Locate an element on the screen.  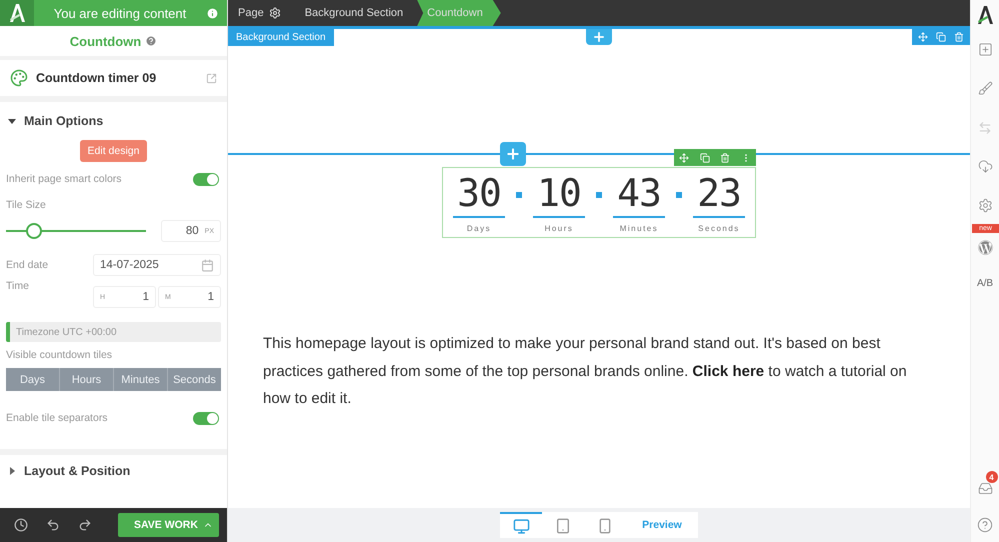
history-button is located at coordinates (21, 525).